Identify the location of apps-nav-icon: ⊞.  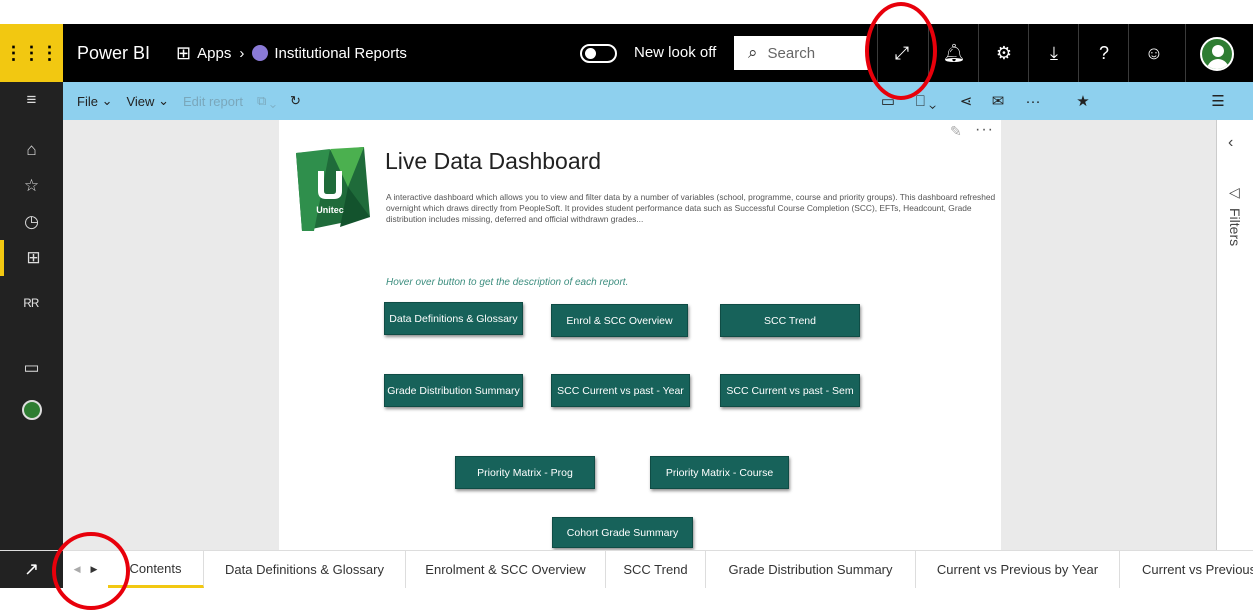
(31, 258).